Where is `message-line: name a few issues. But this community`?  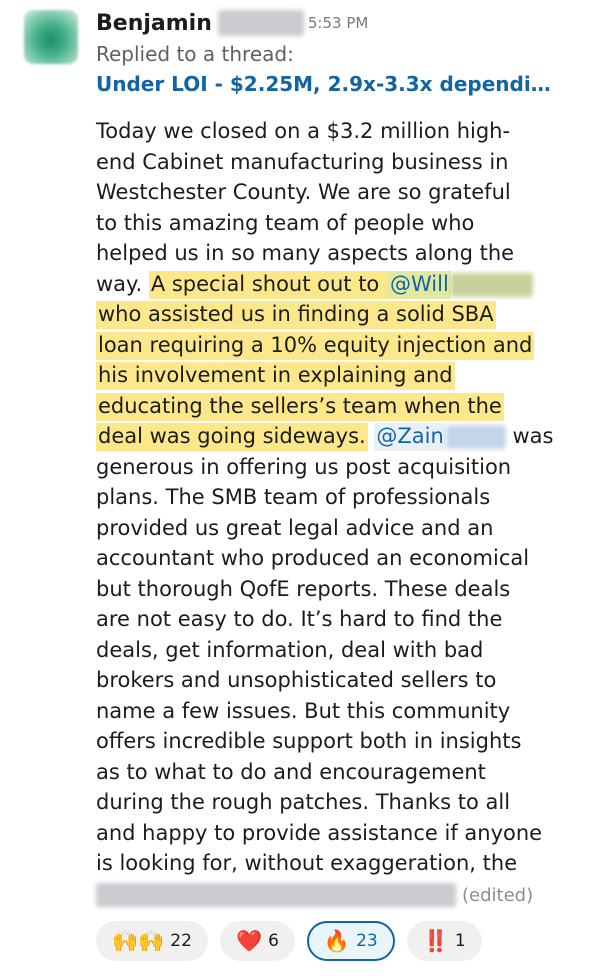
message-line: name a few issues. But this community is located at coordinates (303, 710).